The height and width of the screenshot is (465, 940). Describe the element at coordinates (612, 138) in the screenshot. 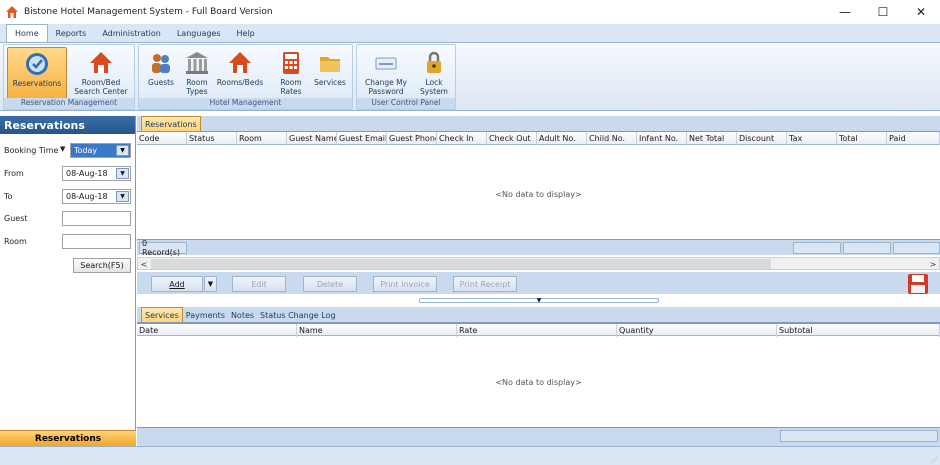

I see `column-header: Child No.` at that location.